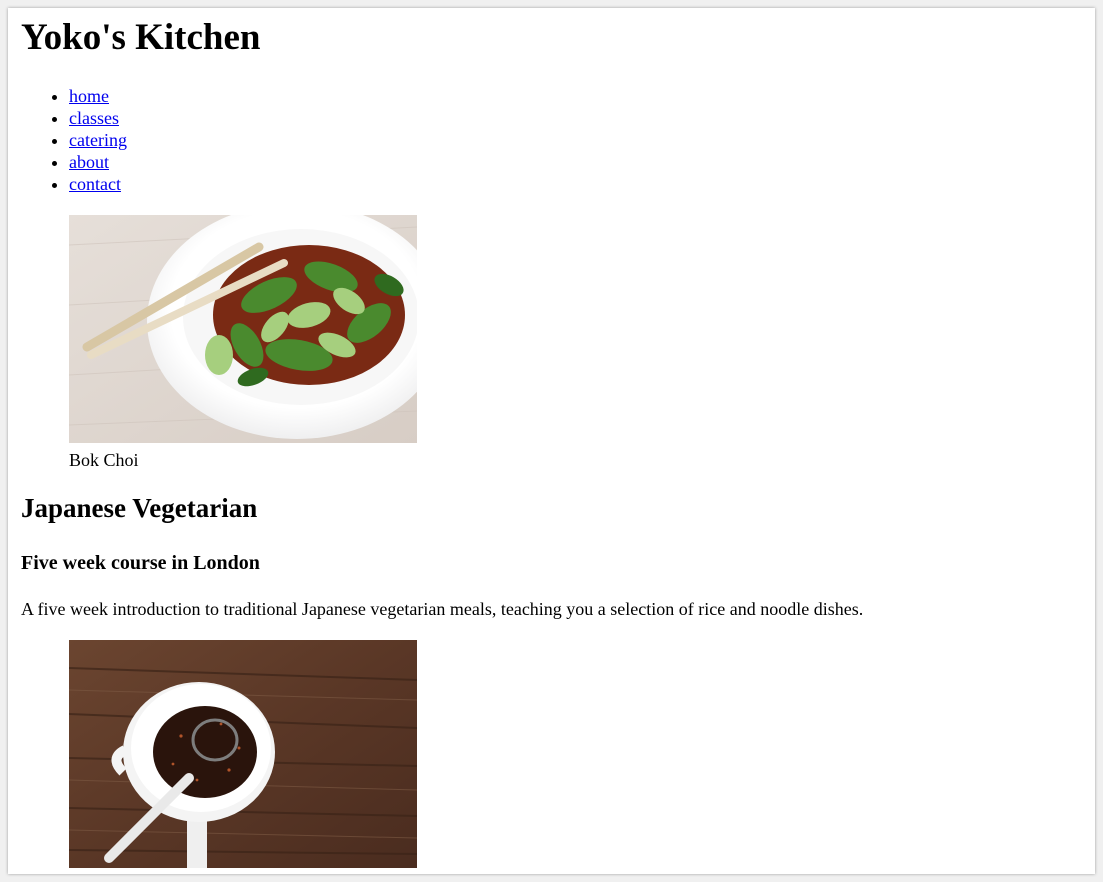  I want to click on nav-link-contact: contact, so click(95, 184).